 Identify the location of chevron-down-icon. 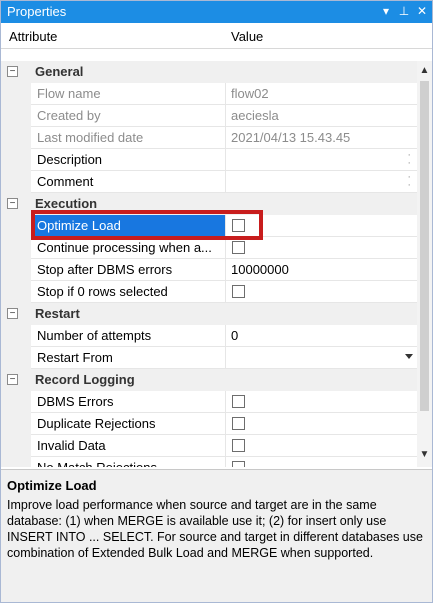
(409, 356).